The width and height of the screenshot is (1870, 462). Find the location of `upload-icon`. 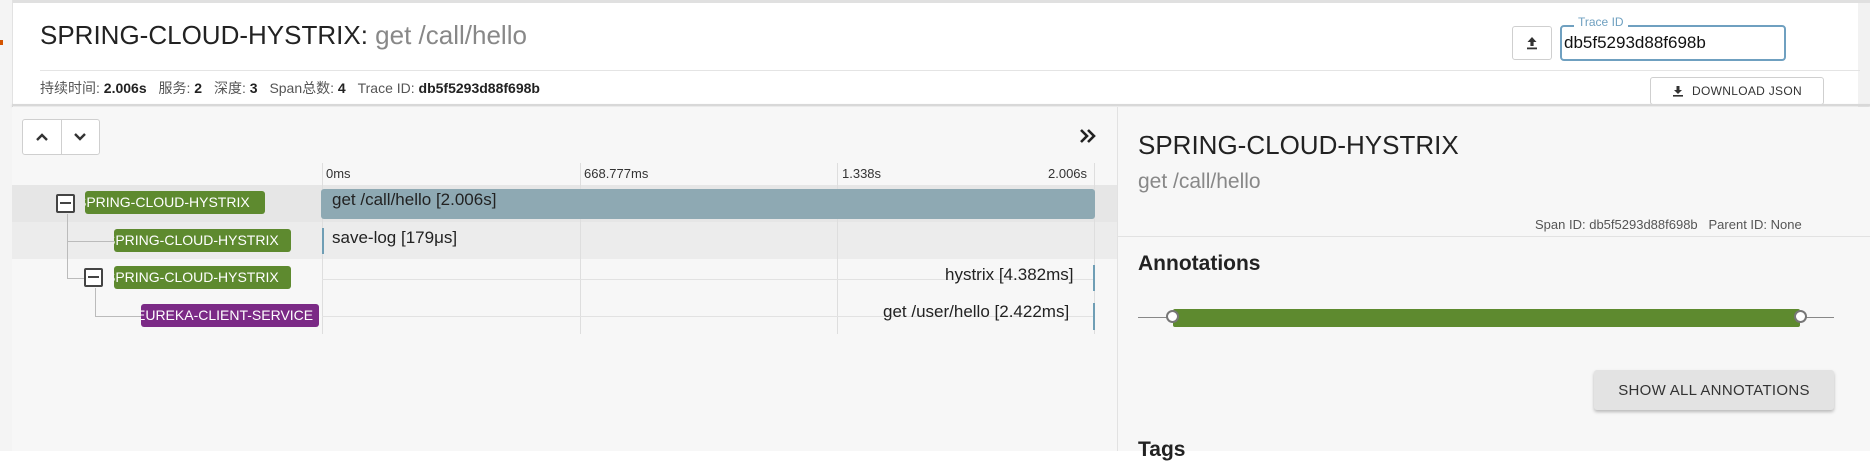

upload-icon is located at coordinates (1532, 43).